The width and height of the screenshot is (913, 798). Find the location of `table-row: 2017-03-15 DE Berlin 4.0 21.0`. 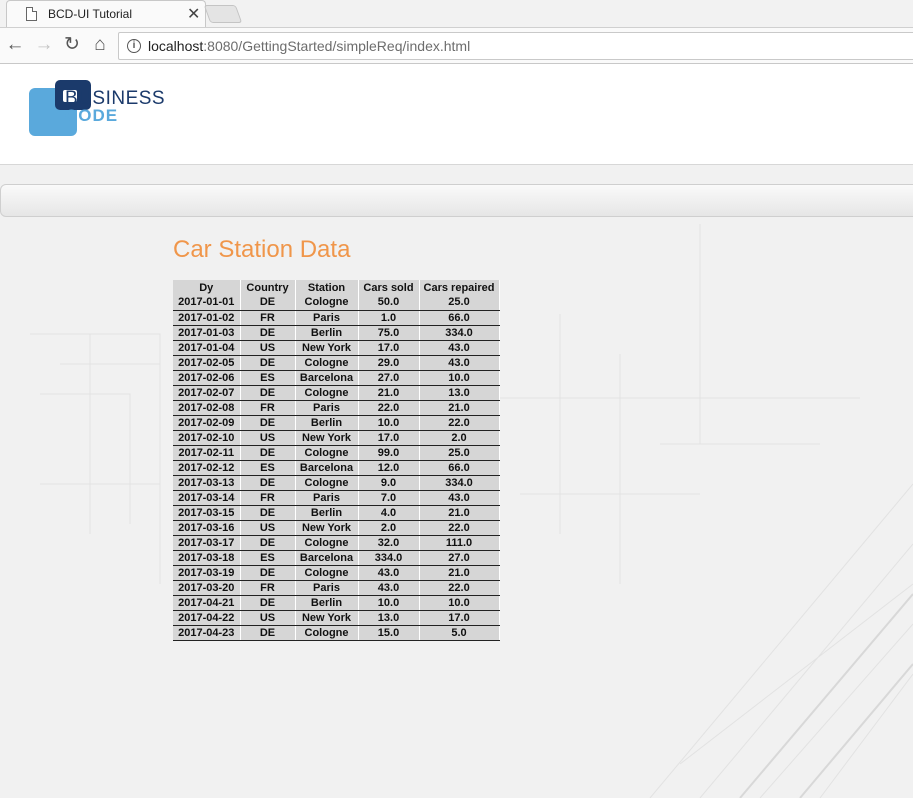

table-row: 2017-03-15 DE Berlin 4.0 21.0 is located at coordinates (336, 513).